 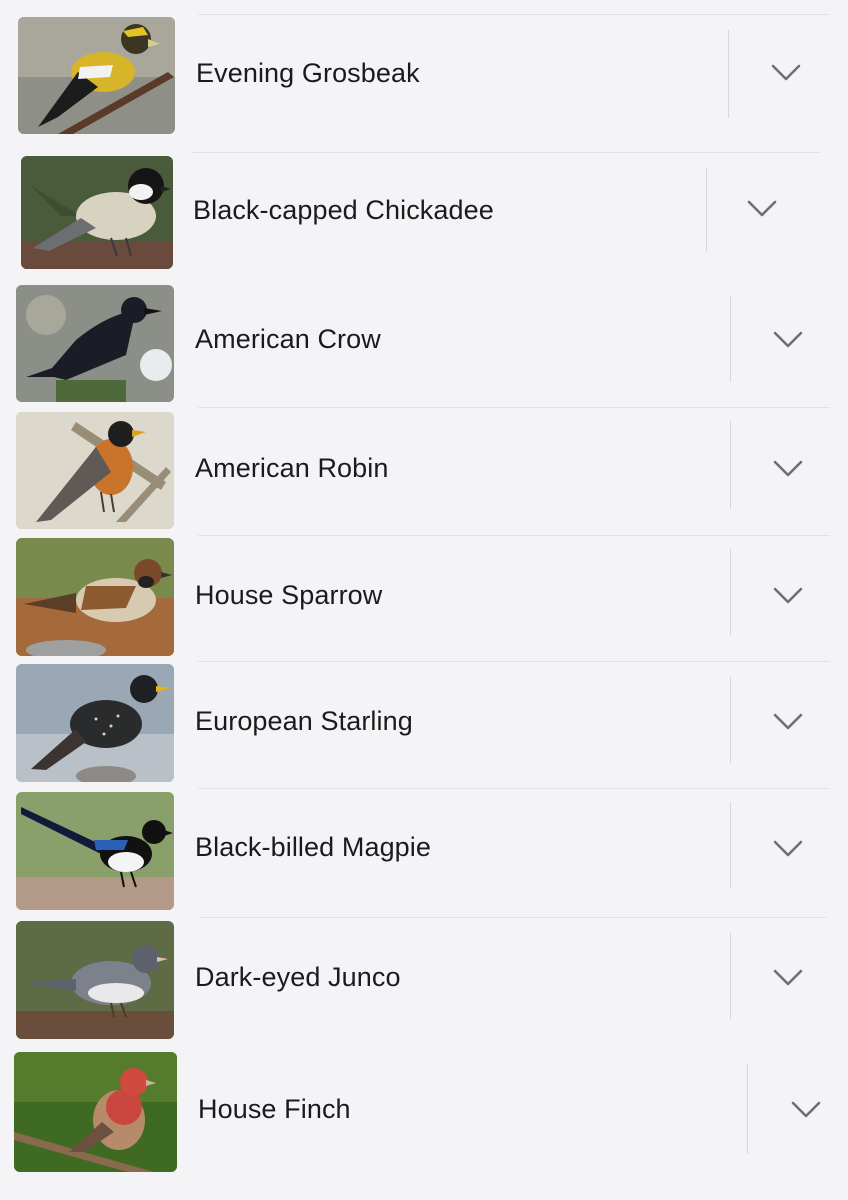 What do you see at coordinates (274, 1109) in the screenshot?
I see `bird-name: House Finch` at bounding box center [274, 1109].